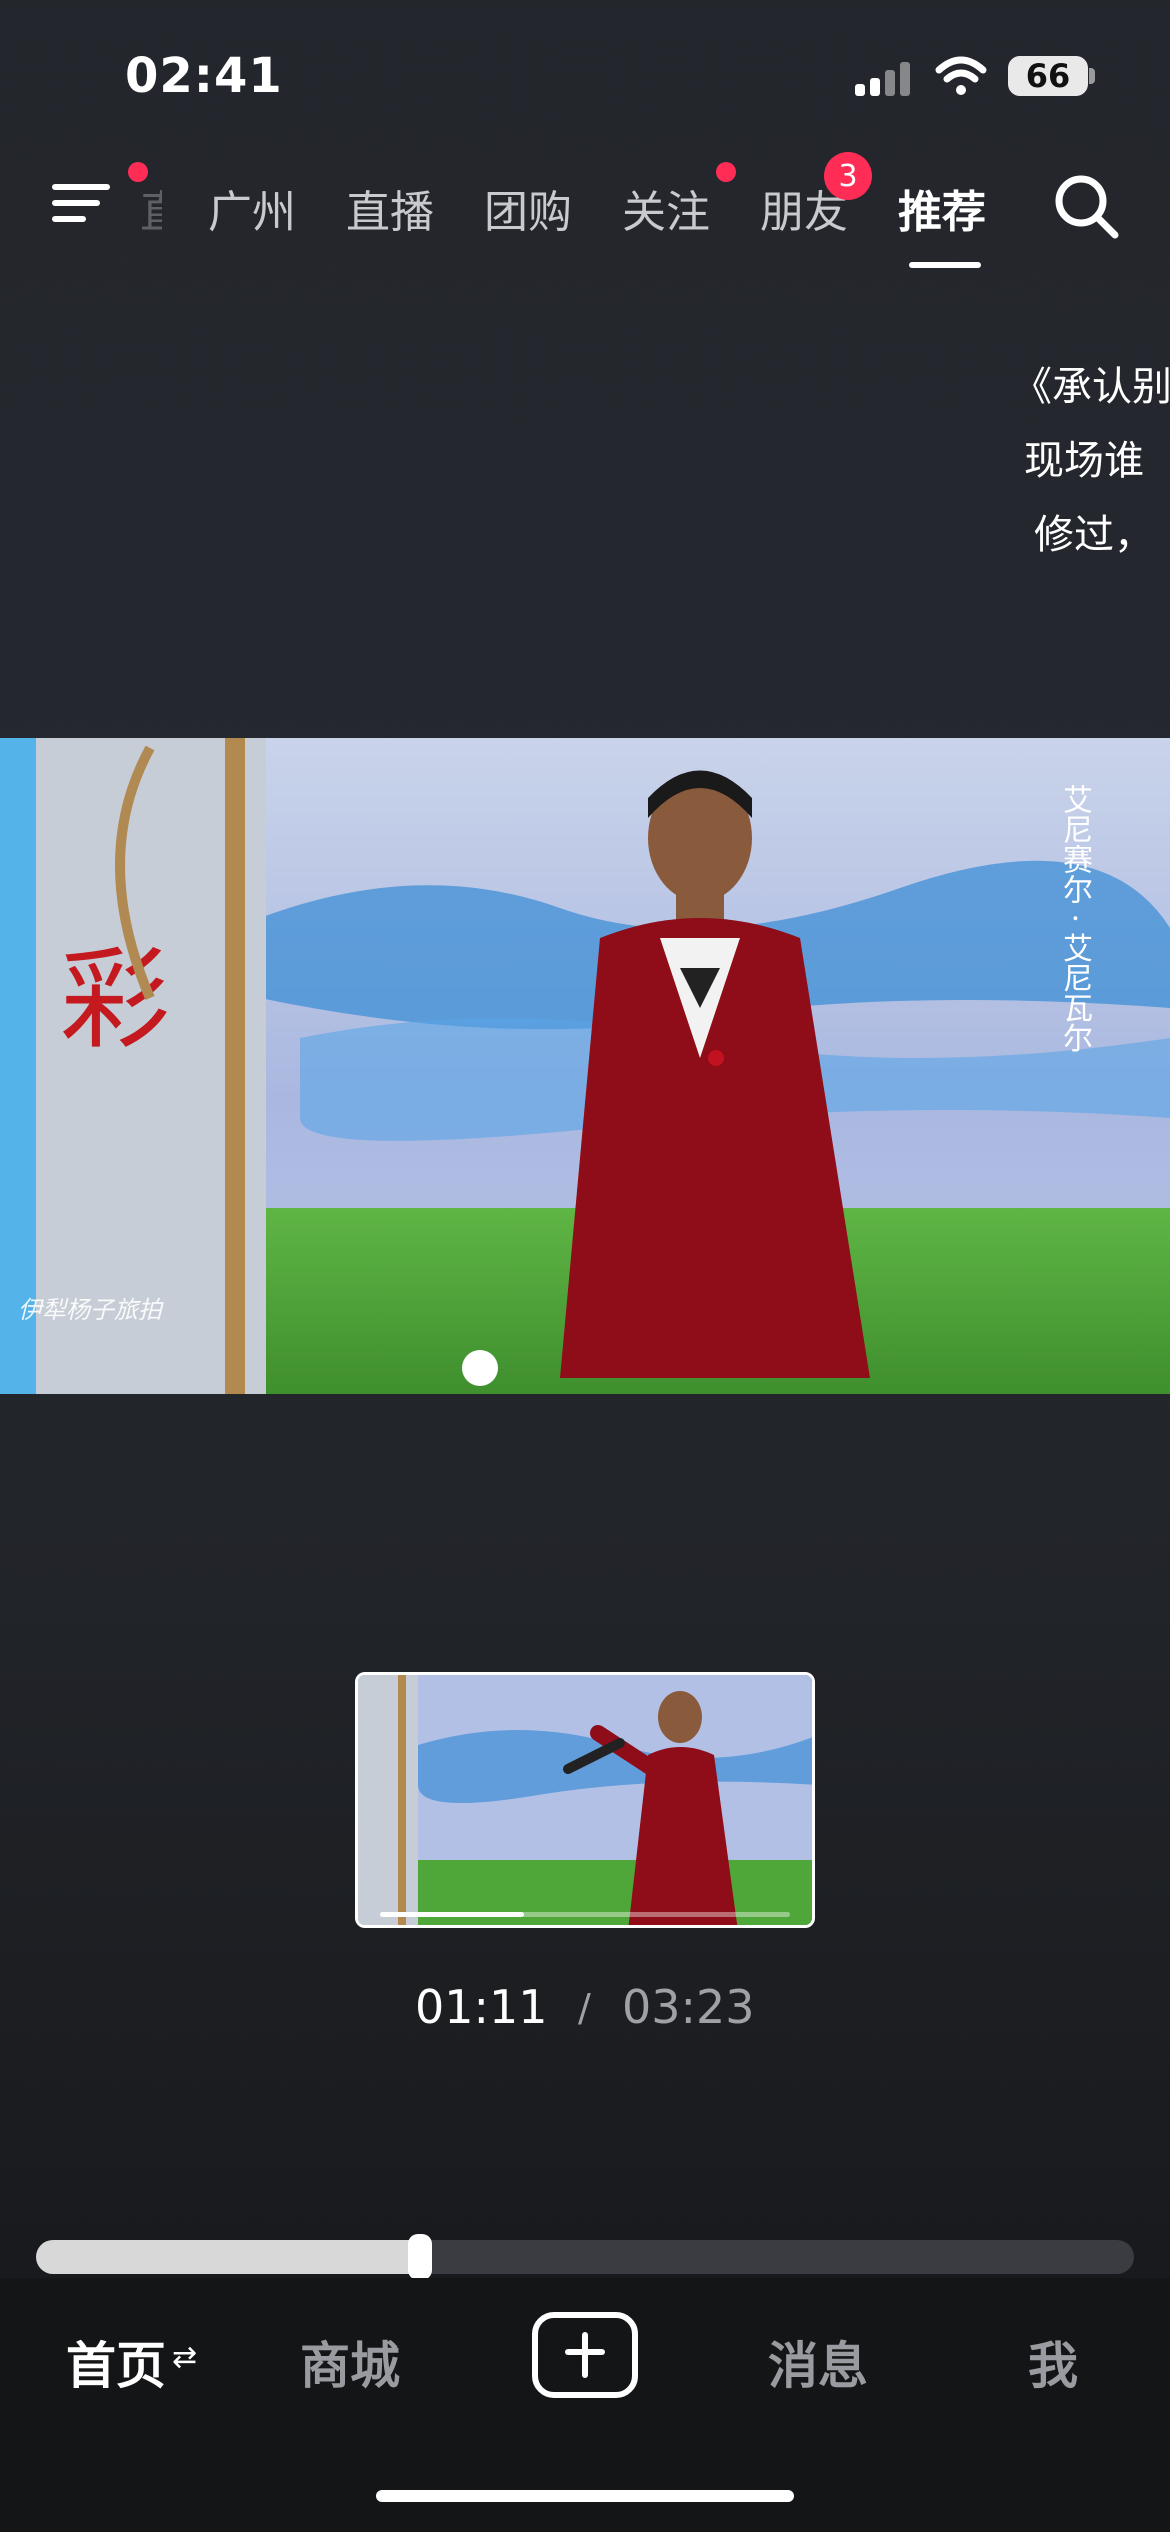 The width and height of the screenshot is (1170, 2532). I want to click on tab-guangzhou: 广州, so click(252, 208).